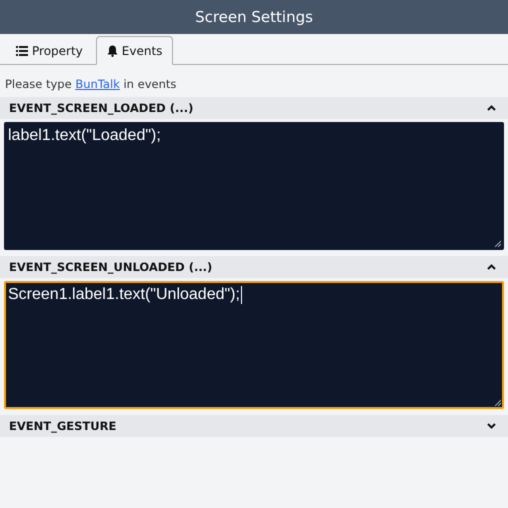 The image size is (508, 508). What do you see at coordinates (254, 267) in the screenshot?
I see `section-header: EVENT_SCREEN_UNLOADED (...)` at bounding box center [254, 267].